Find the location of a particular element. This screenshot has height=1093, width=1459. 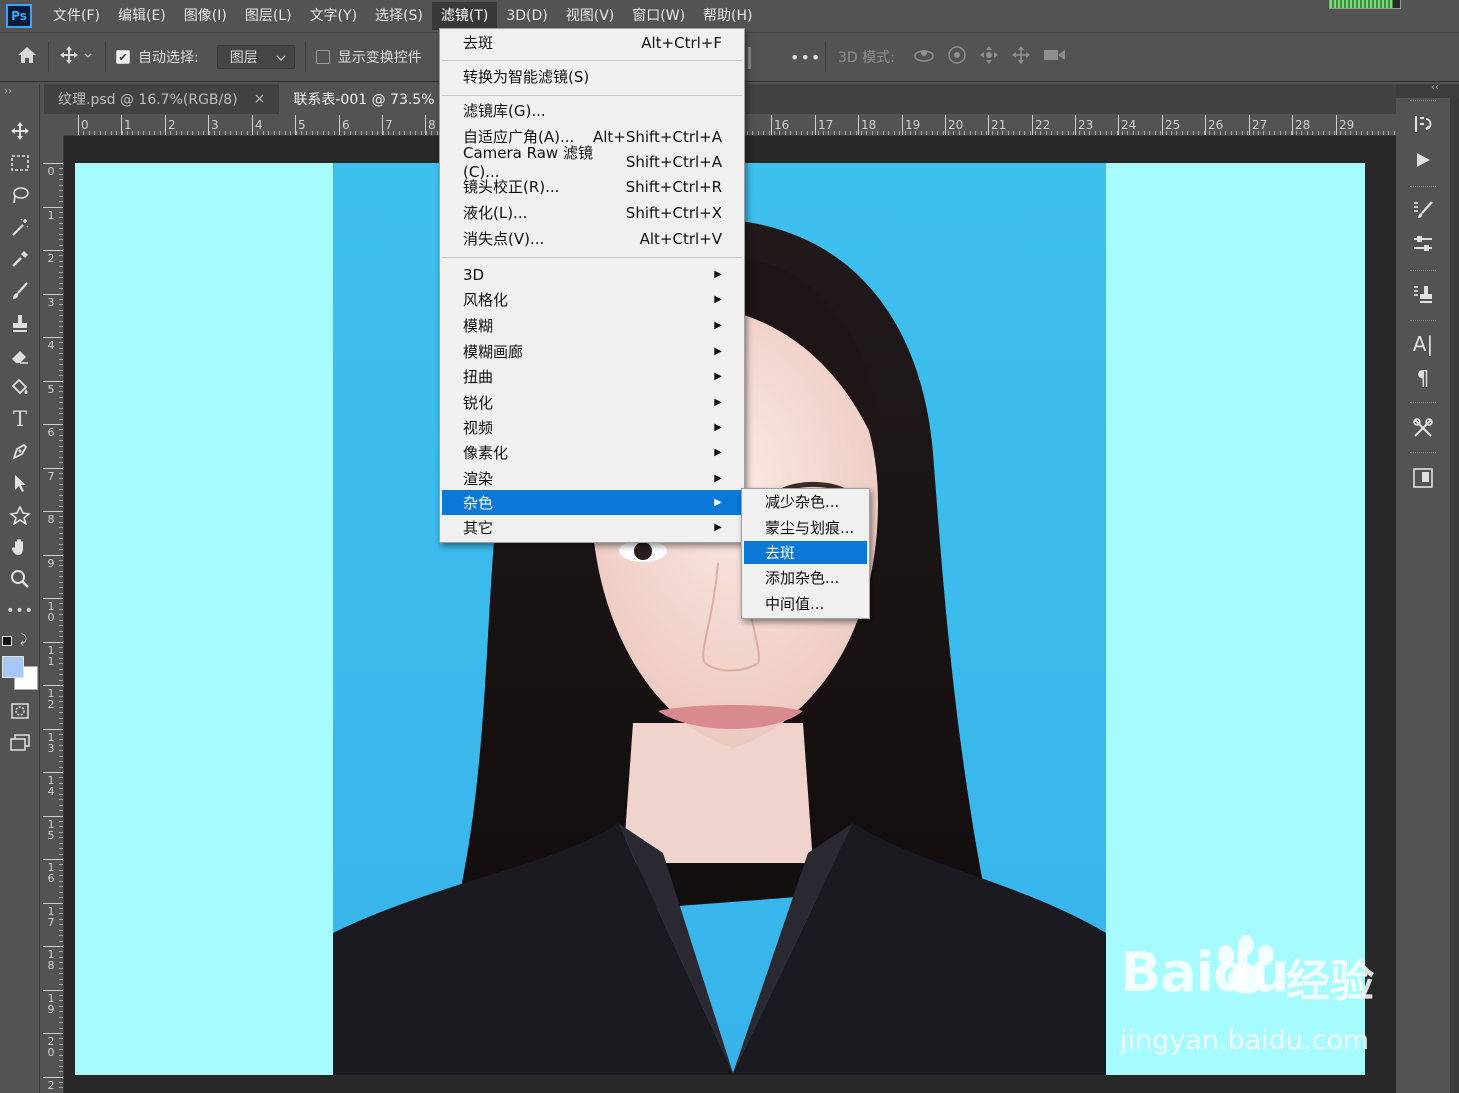

eyedropper-icon is located at coordinates (20, 259).